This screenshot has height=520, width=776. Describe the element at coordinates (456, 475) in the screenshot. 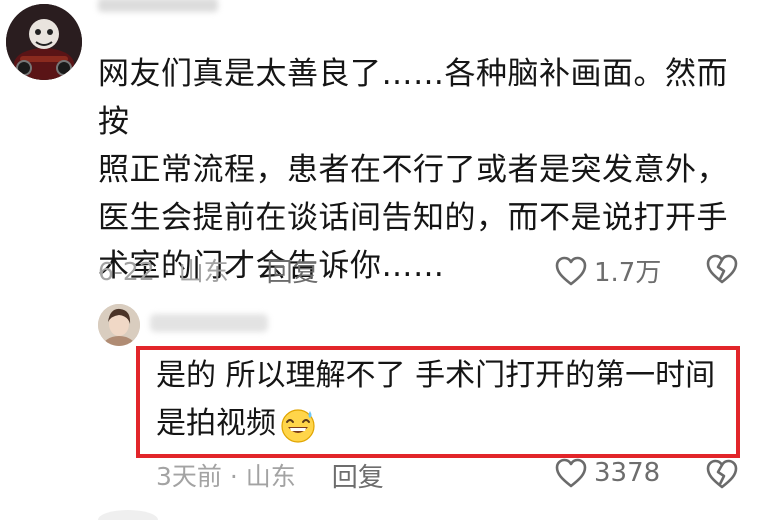

I see `reply-actions: 3天前 · 山东 回复 3378` at that location.